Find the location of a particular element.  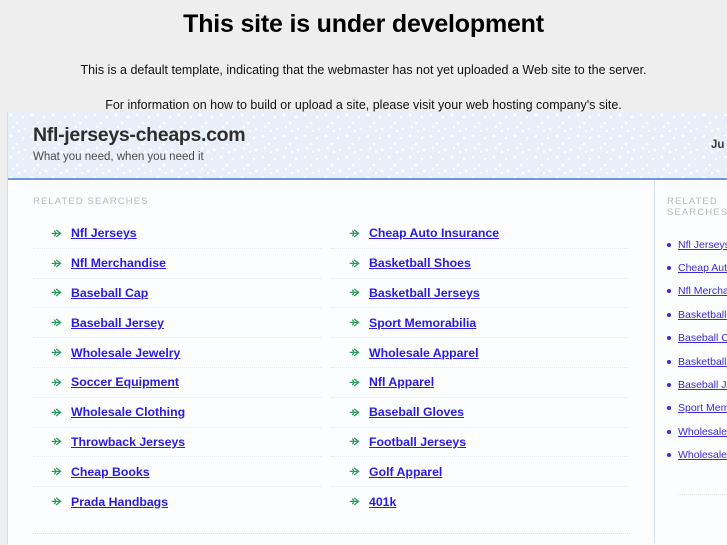

sidebar-heading: RELATED SEARCHES is located at coordinates (697, 207).